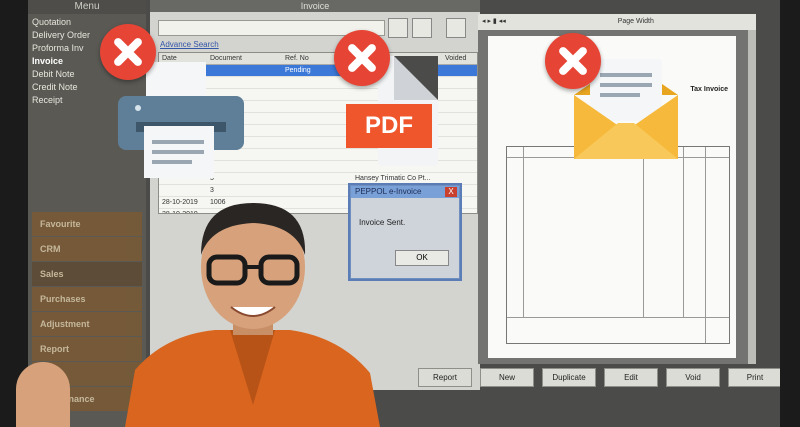  What do you see at coordinates (617, 22) in the screenshot?
I see `preview-toolbar: ◂ ▸ ▮ ◂◂ Page Width` at bounding box center [617, 22].